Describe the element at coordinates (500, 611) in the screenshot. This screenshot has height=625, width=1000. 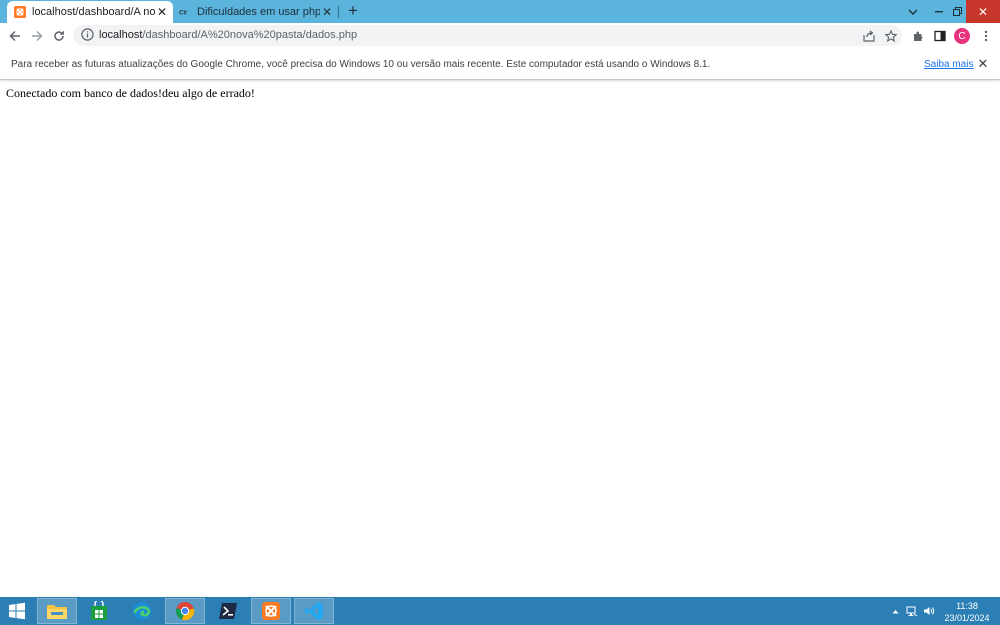
I see `windows-taskbar: 11:38 23/01/2024` at that location.